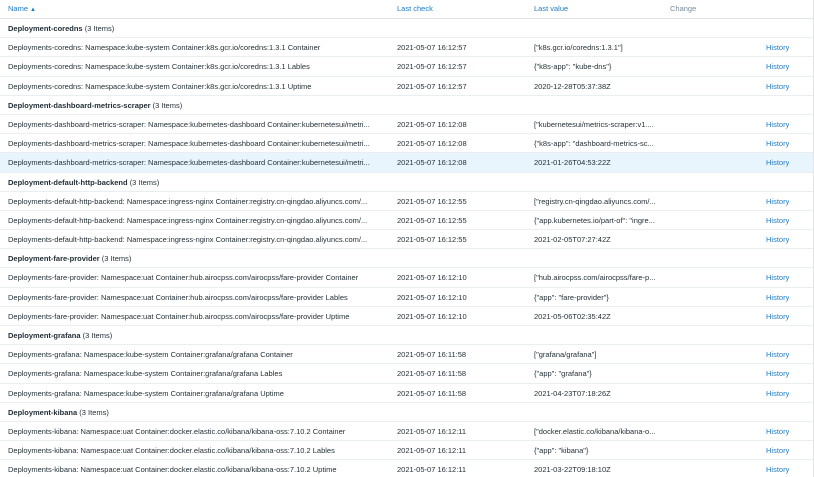 The width and height of the screenshot is (814, 477). Describe the element at coordinates (415, 8) in the screenshot. I see `column-header-last-check: Last check` at that location.